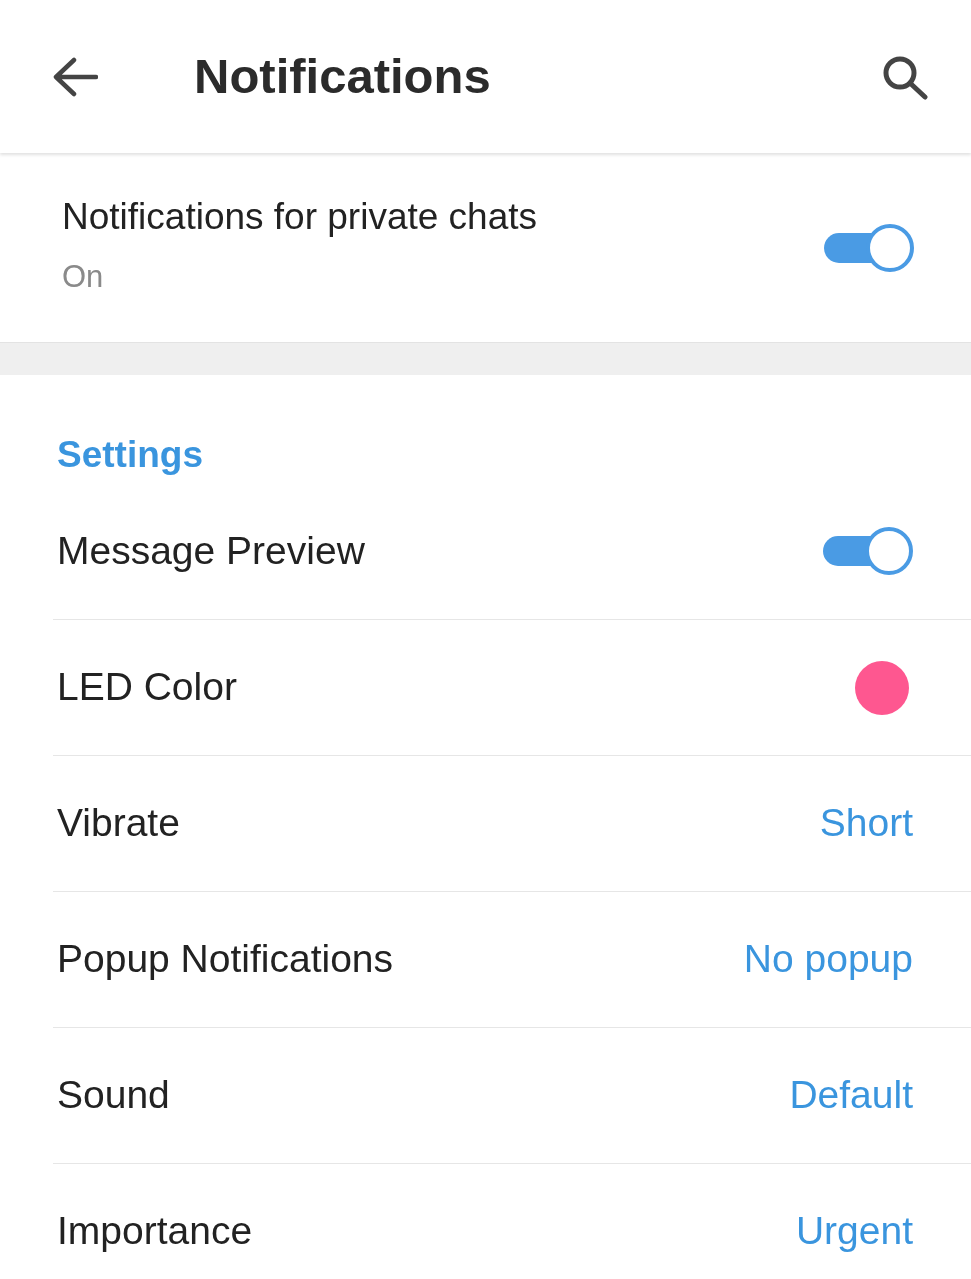 This screenshot has height=1279, width=971. Describe the element at coordinates (130, 454) in the screenshot. I see `section-heading: Settings` at that location.